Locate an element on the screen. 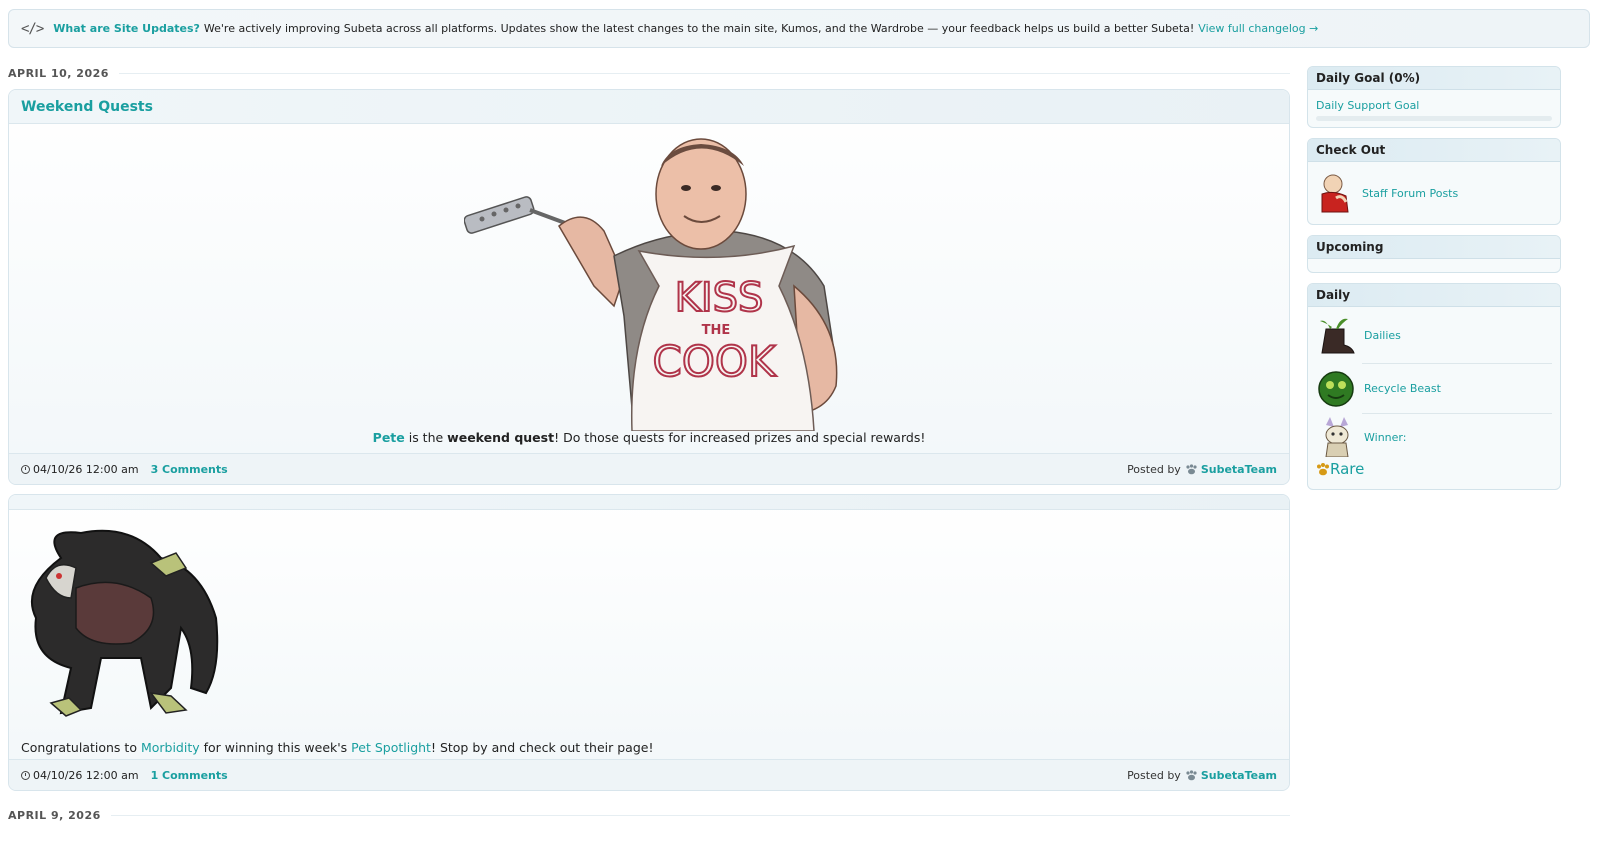 Image resolution: width=1597 pixels, height=841 pixels. check-out-title: Check Out is located at coordinates (1434, 150).